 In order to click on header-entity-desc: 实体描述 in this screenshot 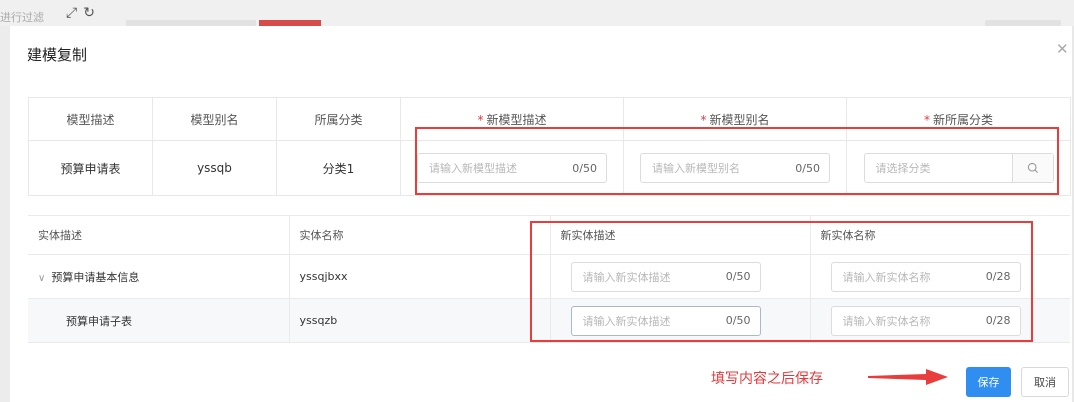, I will do `click(158, 235)`.